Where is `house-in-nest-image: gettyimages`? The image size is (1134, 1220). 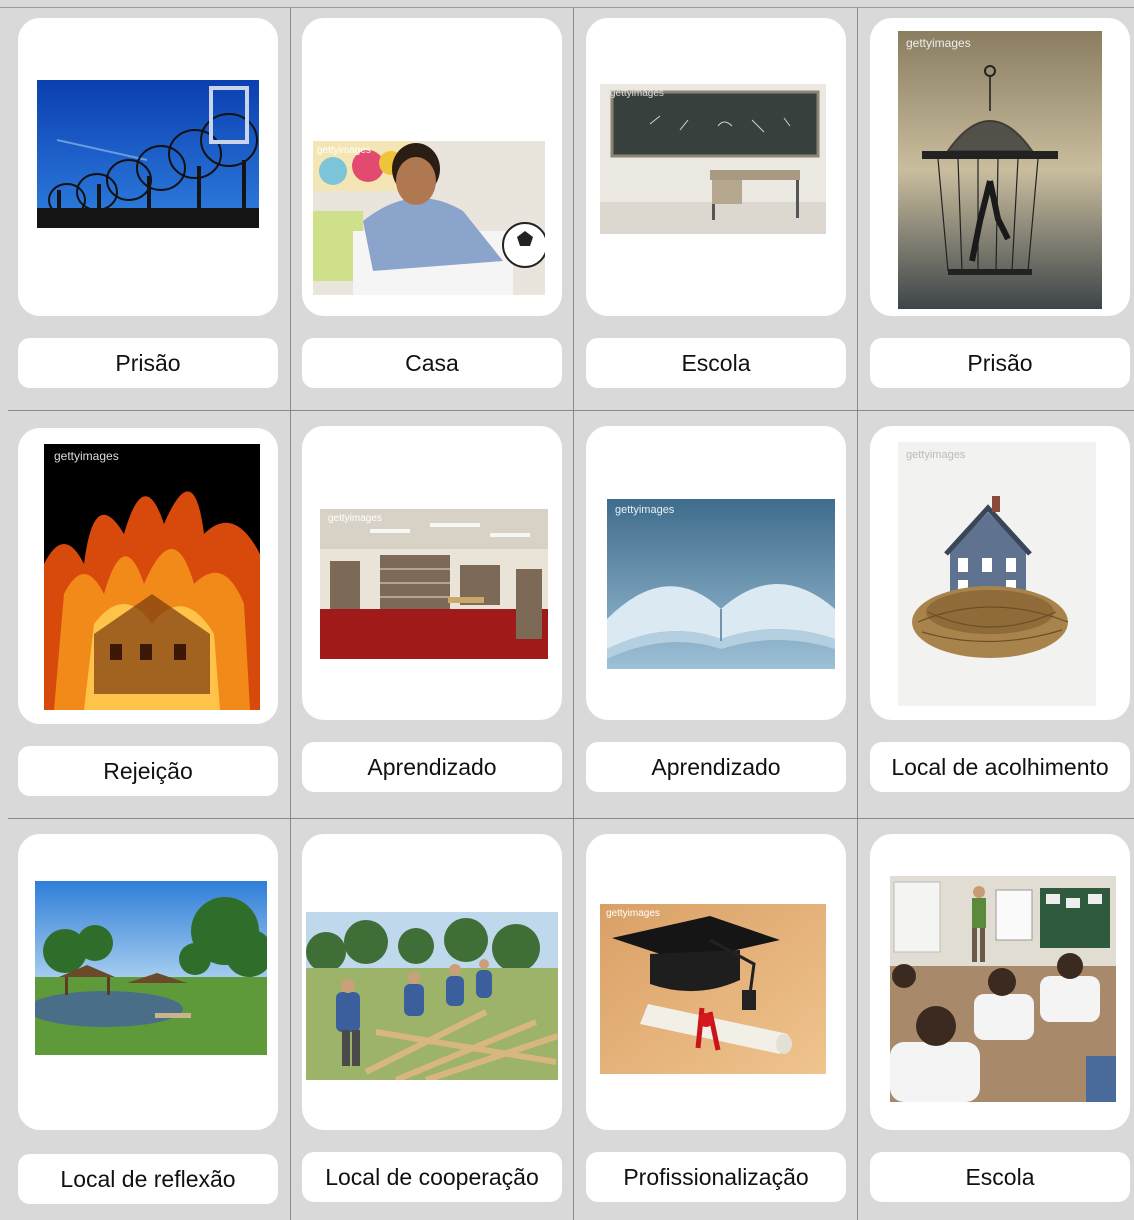
house-in-nest-image: gettyimages is located at coordinates (997, 574).